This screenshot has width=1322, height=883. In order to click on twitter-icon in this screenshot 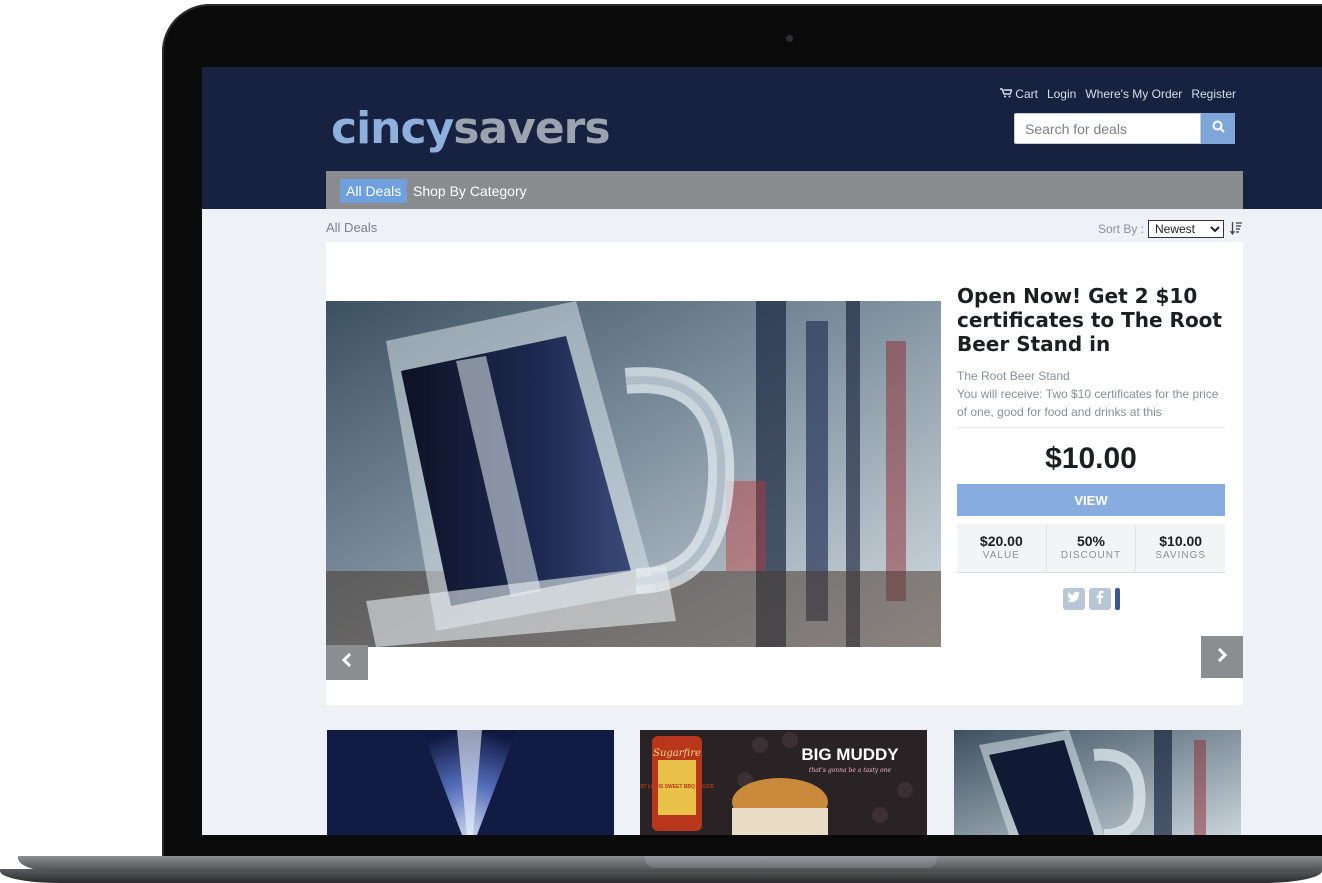, I will do `click(1073, 599)`.